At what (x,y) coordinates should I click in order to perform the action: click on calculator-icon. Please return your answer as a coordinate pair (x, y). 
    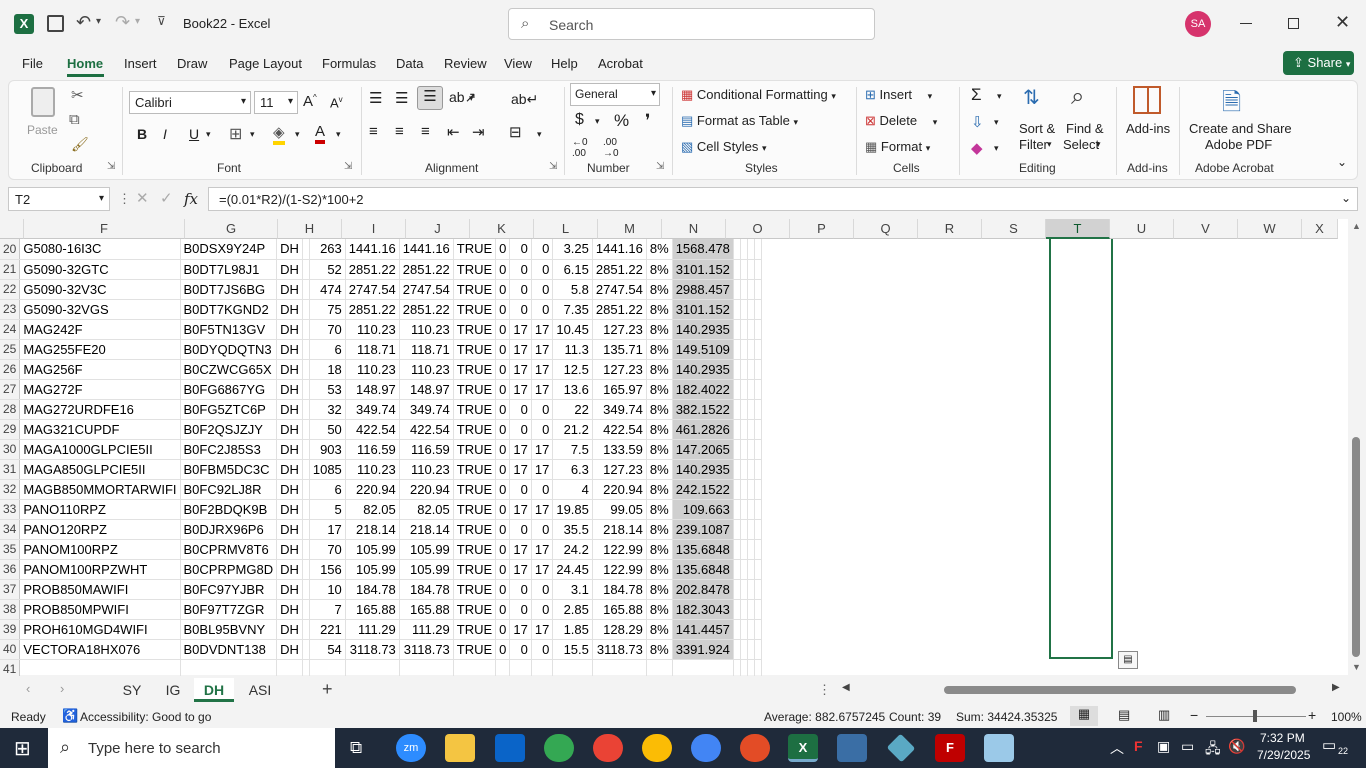
    Looking at the image, I should click on (852, 748).